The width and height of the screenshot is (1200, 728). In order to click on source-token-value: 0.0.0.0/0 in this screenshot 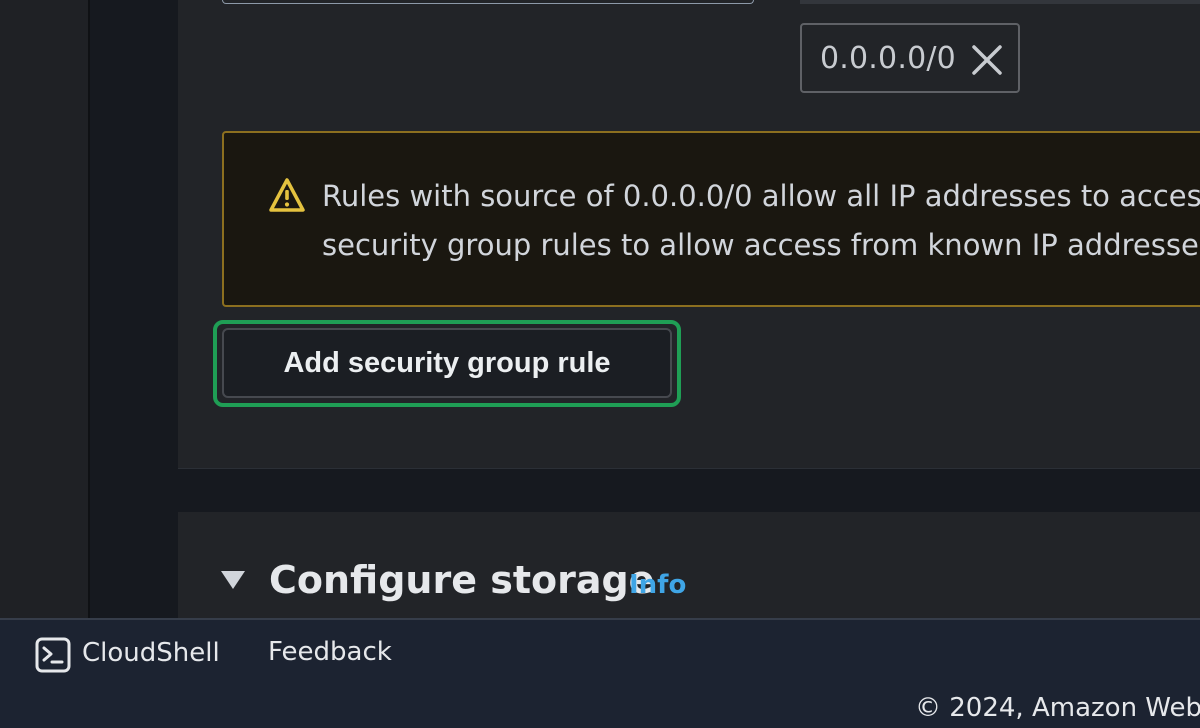, I will do `click(888, 58)`.